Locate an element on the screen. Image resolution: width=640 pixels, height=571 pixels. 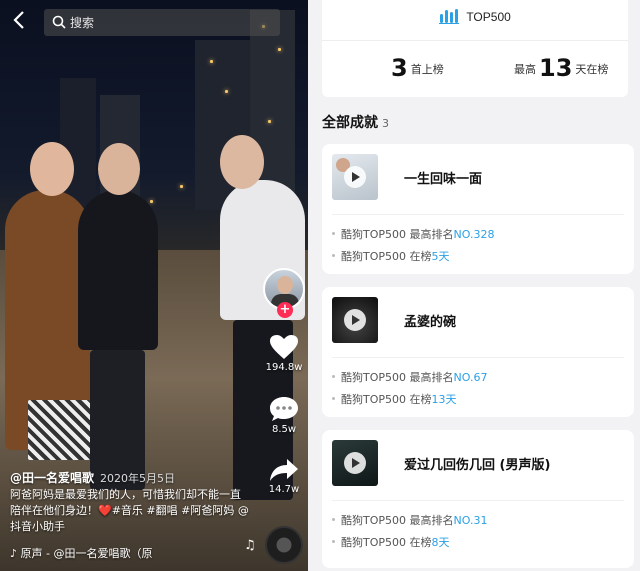
max-days-stat: 最高 13 天在榜 is located at coordinates (561, 68).